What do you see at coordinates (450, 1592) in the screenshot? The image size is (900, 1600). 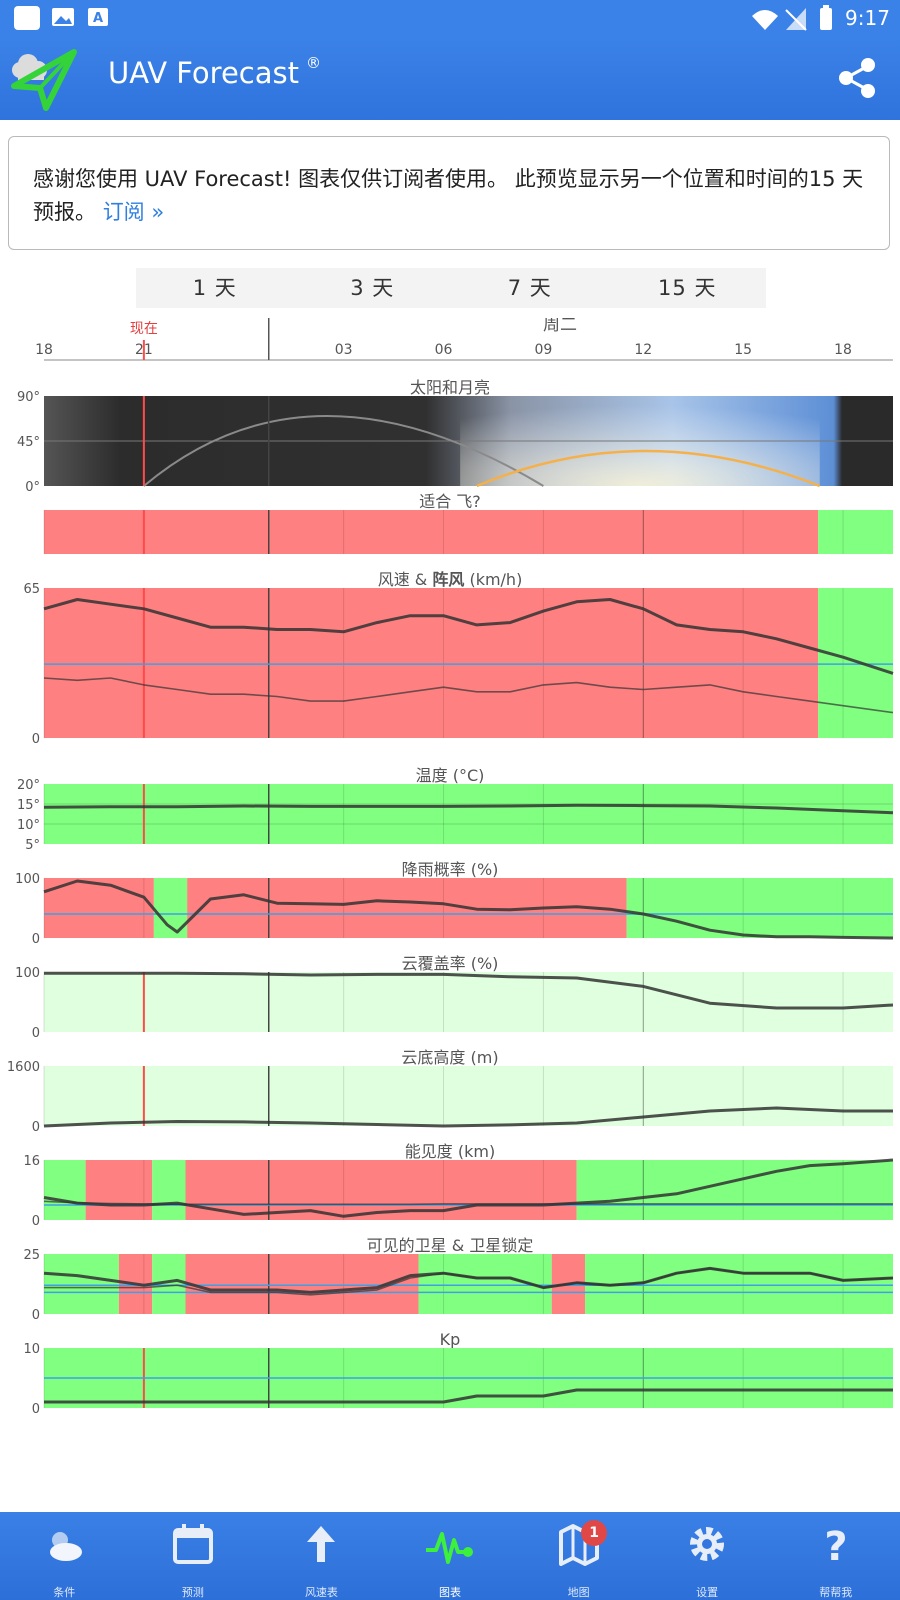 I see `nav-charts-label: 图表` at bounding box center [450, 1592].